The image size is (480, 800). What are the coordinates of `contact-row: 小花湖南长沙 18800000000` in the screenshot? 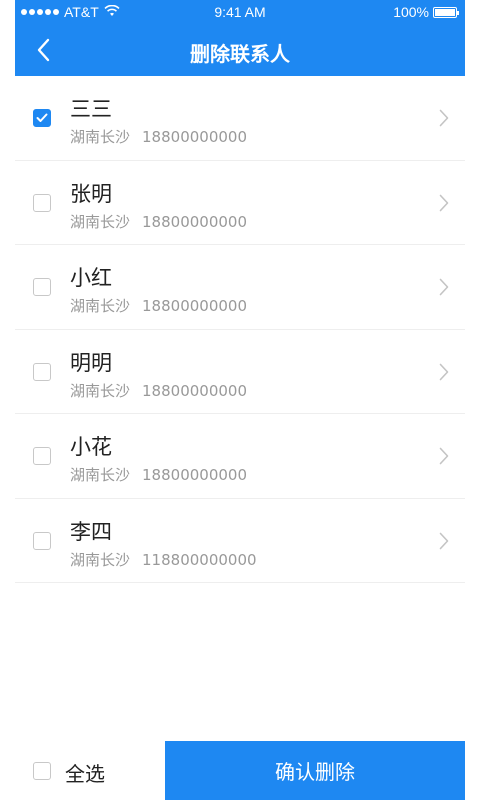 It's located at (240, 456).